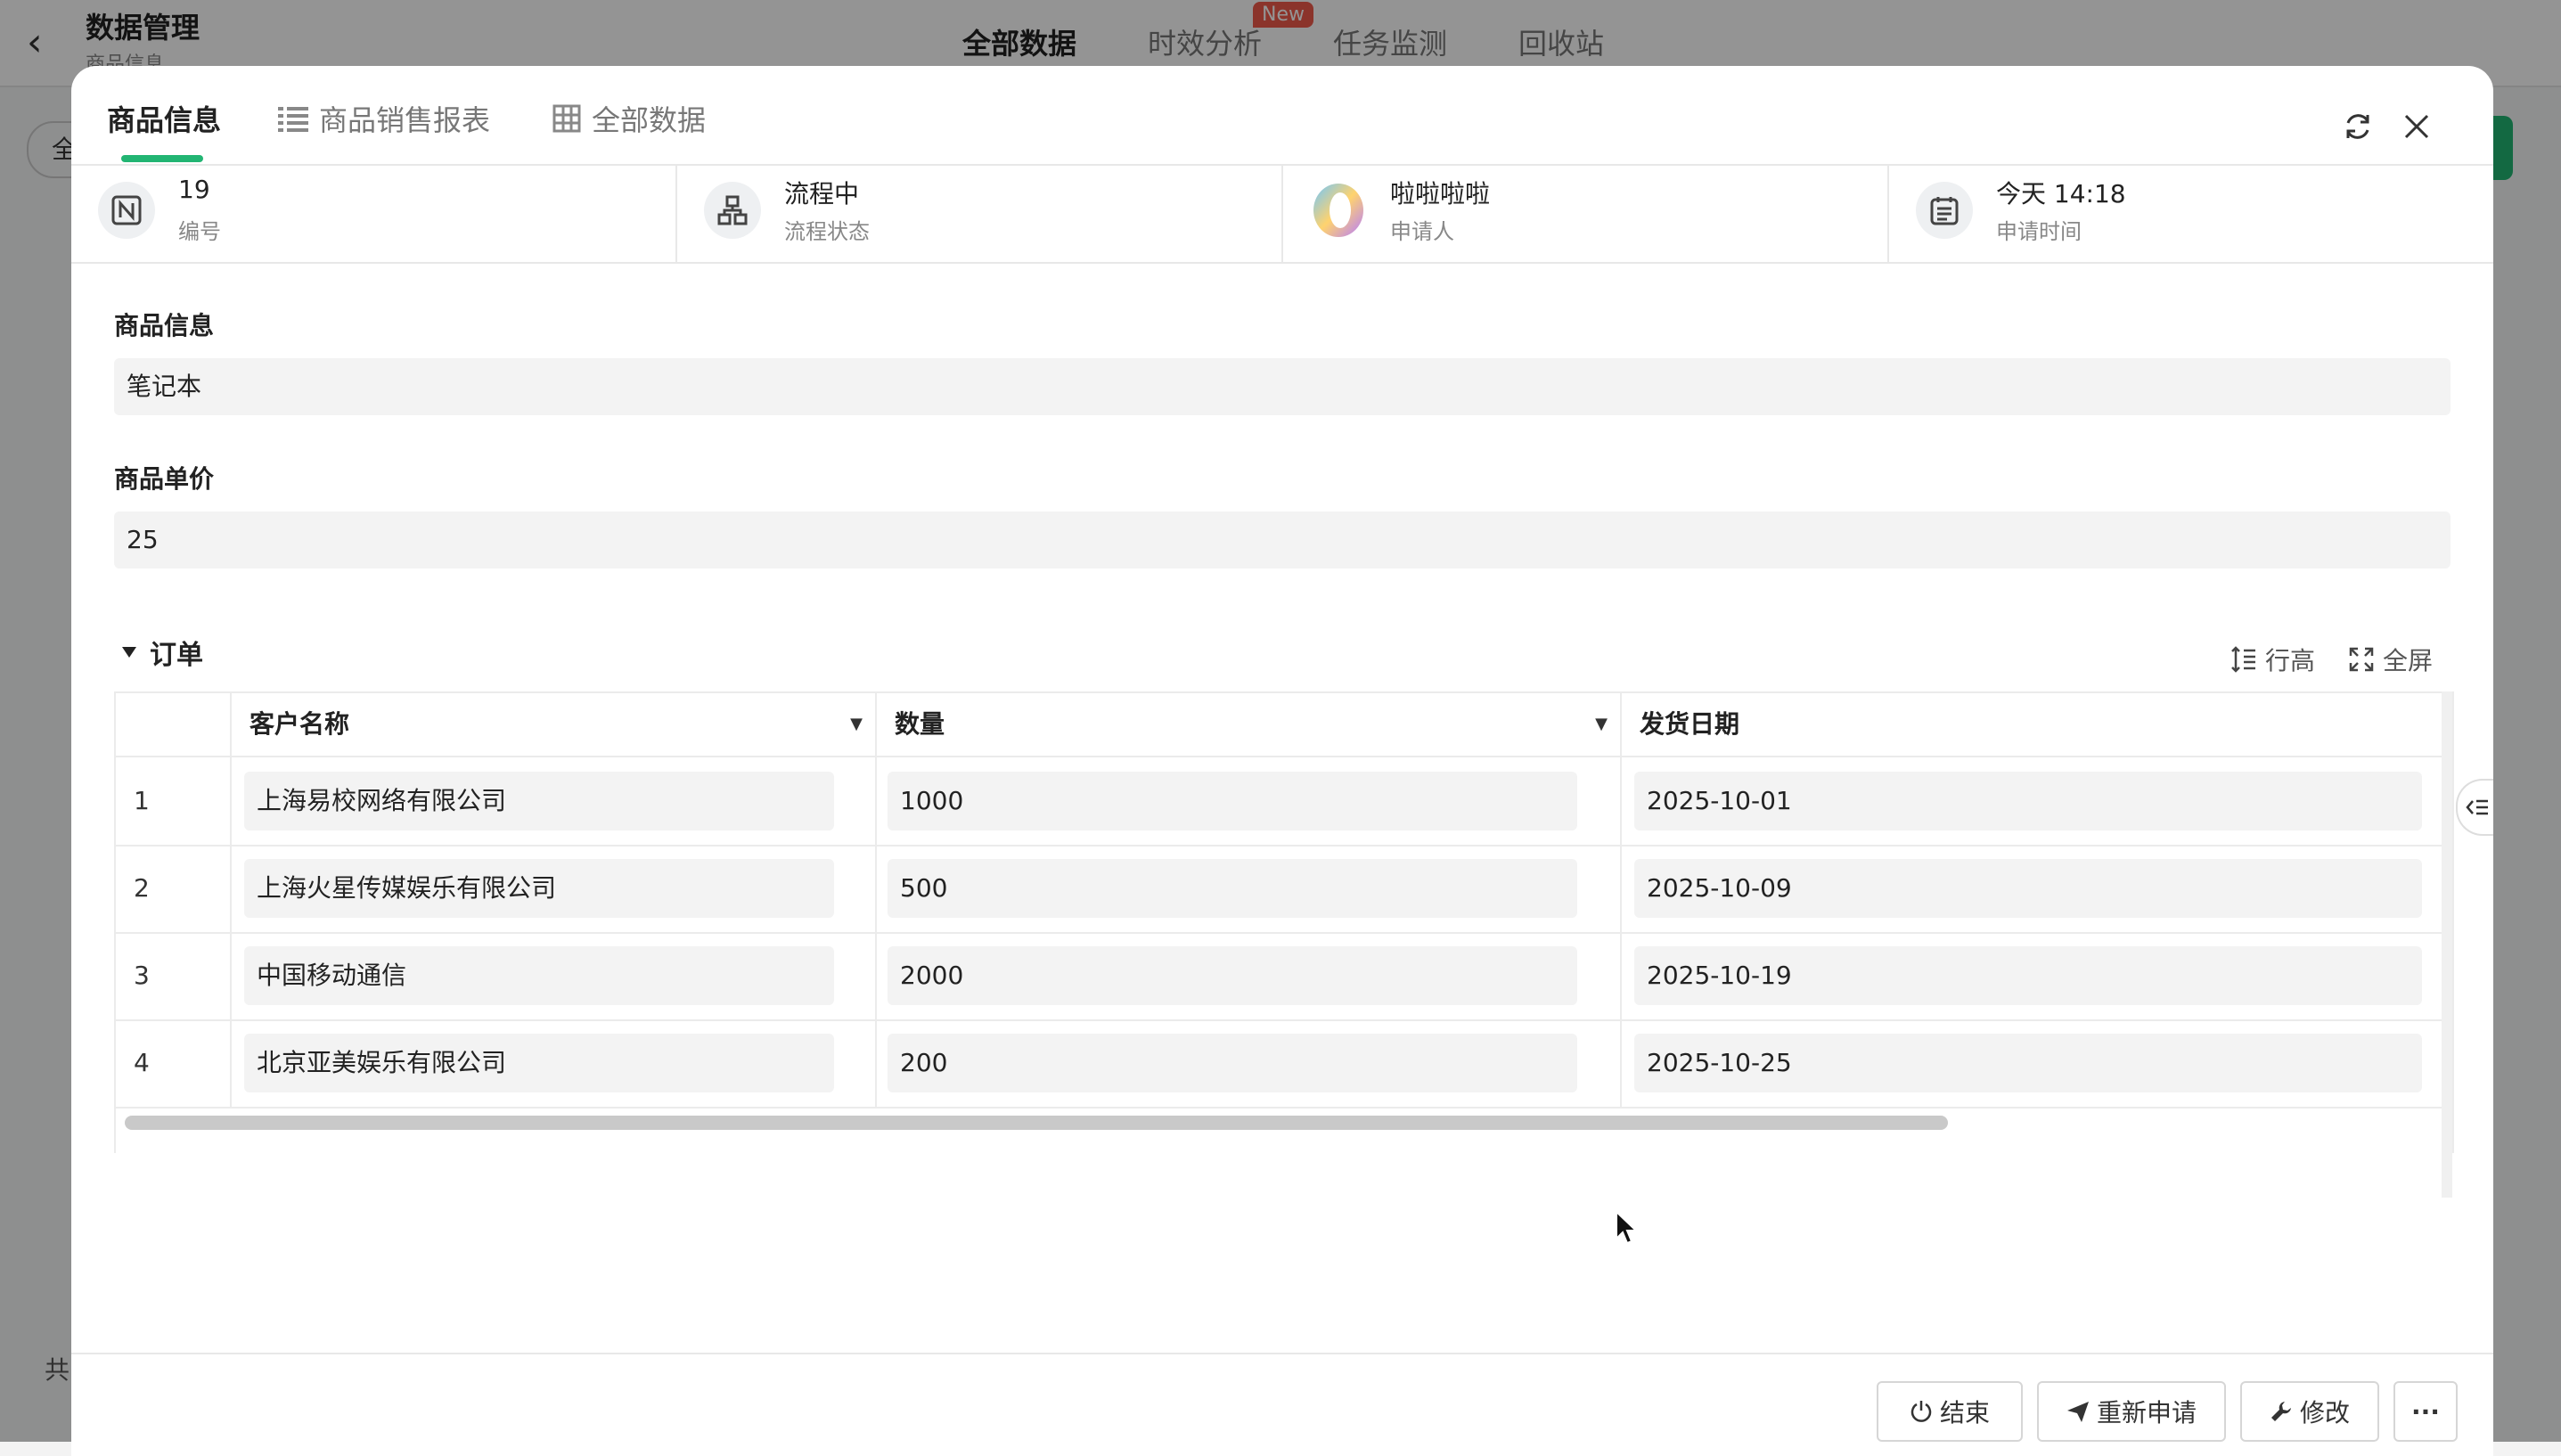 This screenshot has width=2561, height=1456. I want to click on ship-date-cell: 2025-10-19, so click(2028, 976).